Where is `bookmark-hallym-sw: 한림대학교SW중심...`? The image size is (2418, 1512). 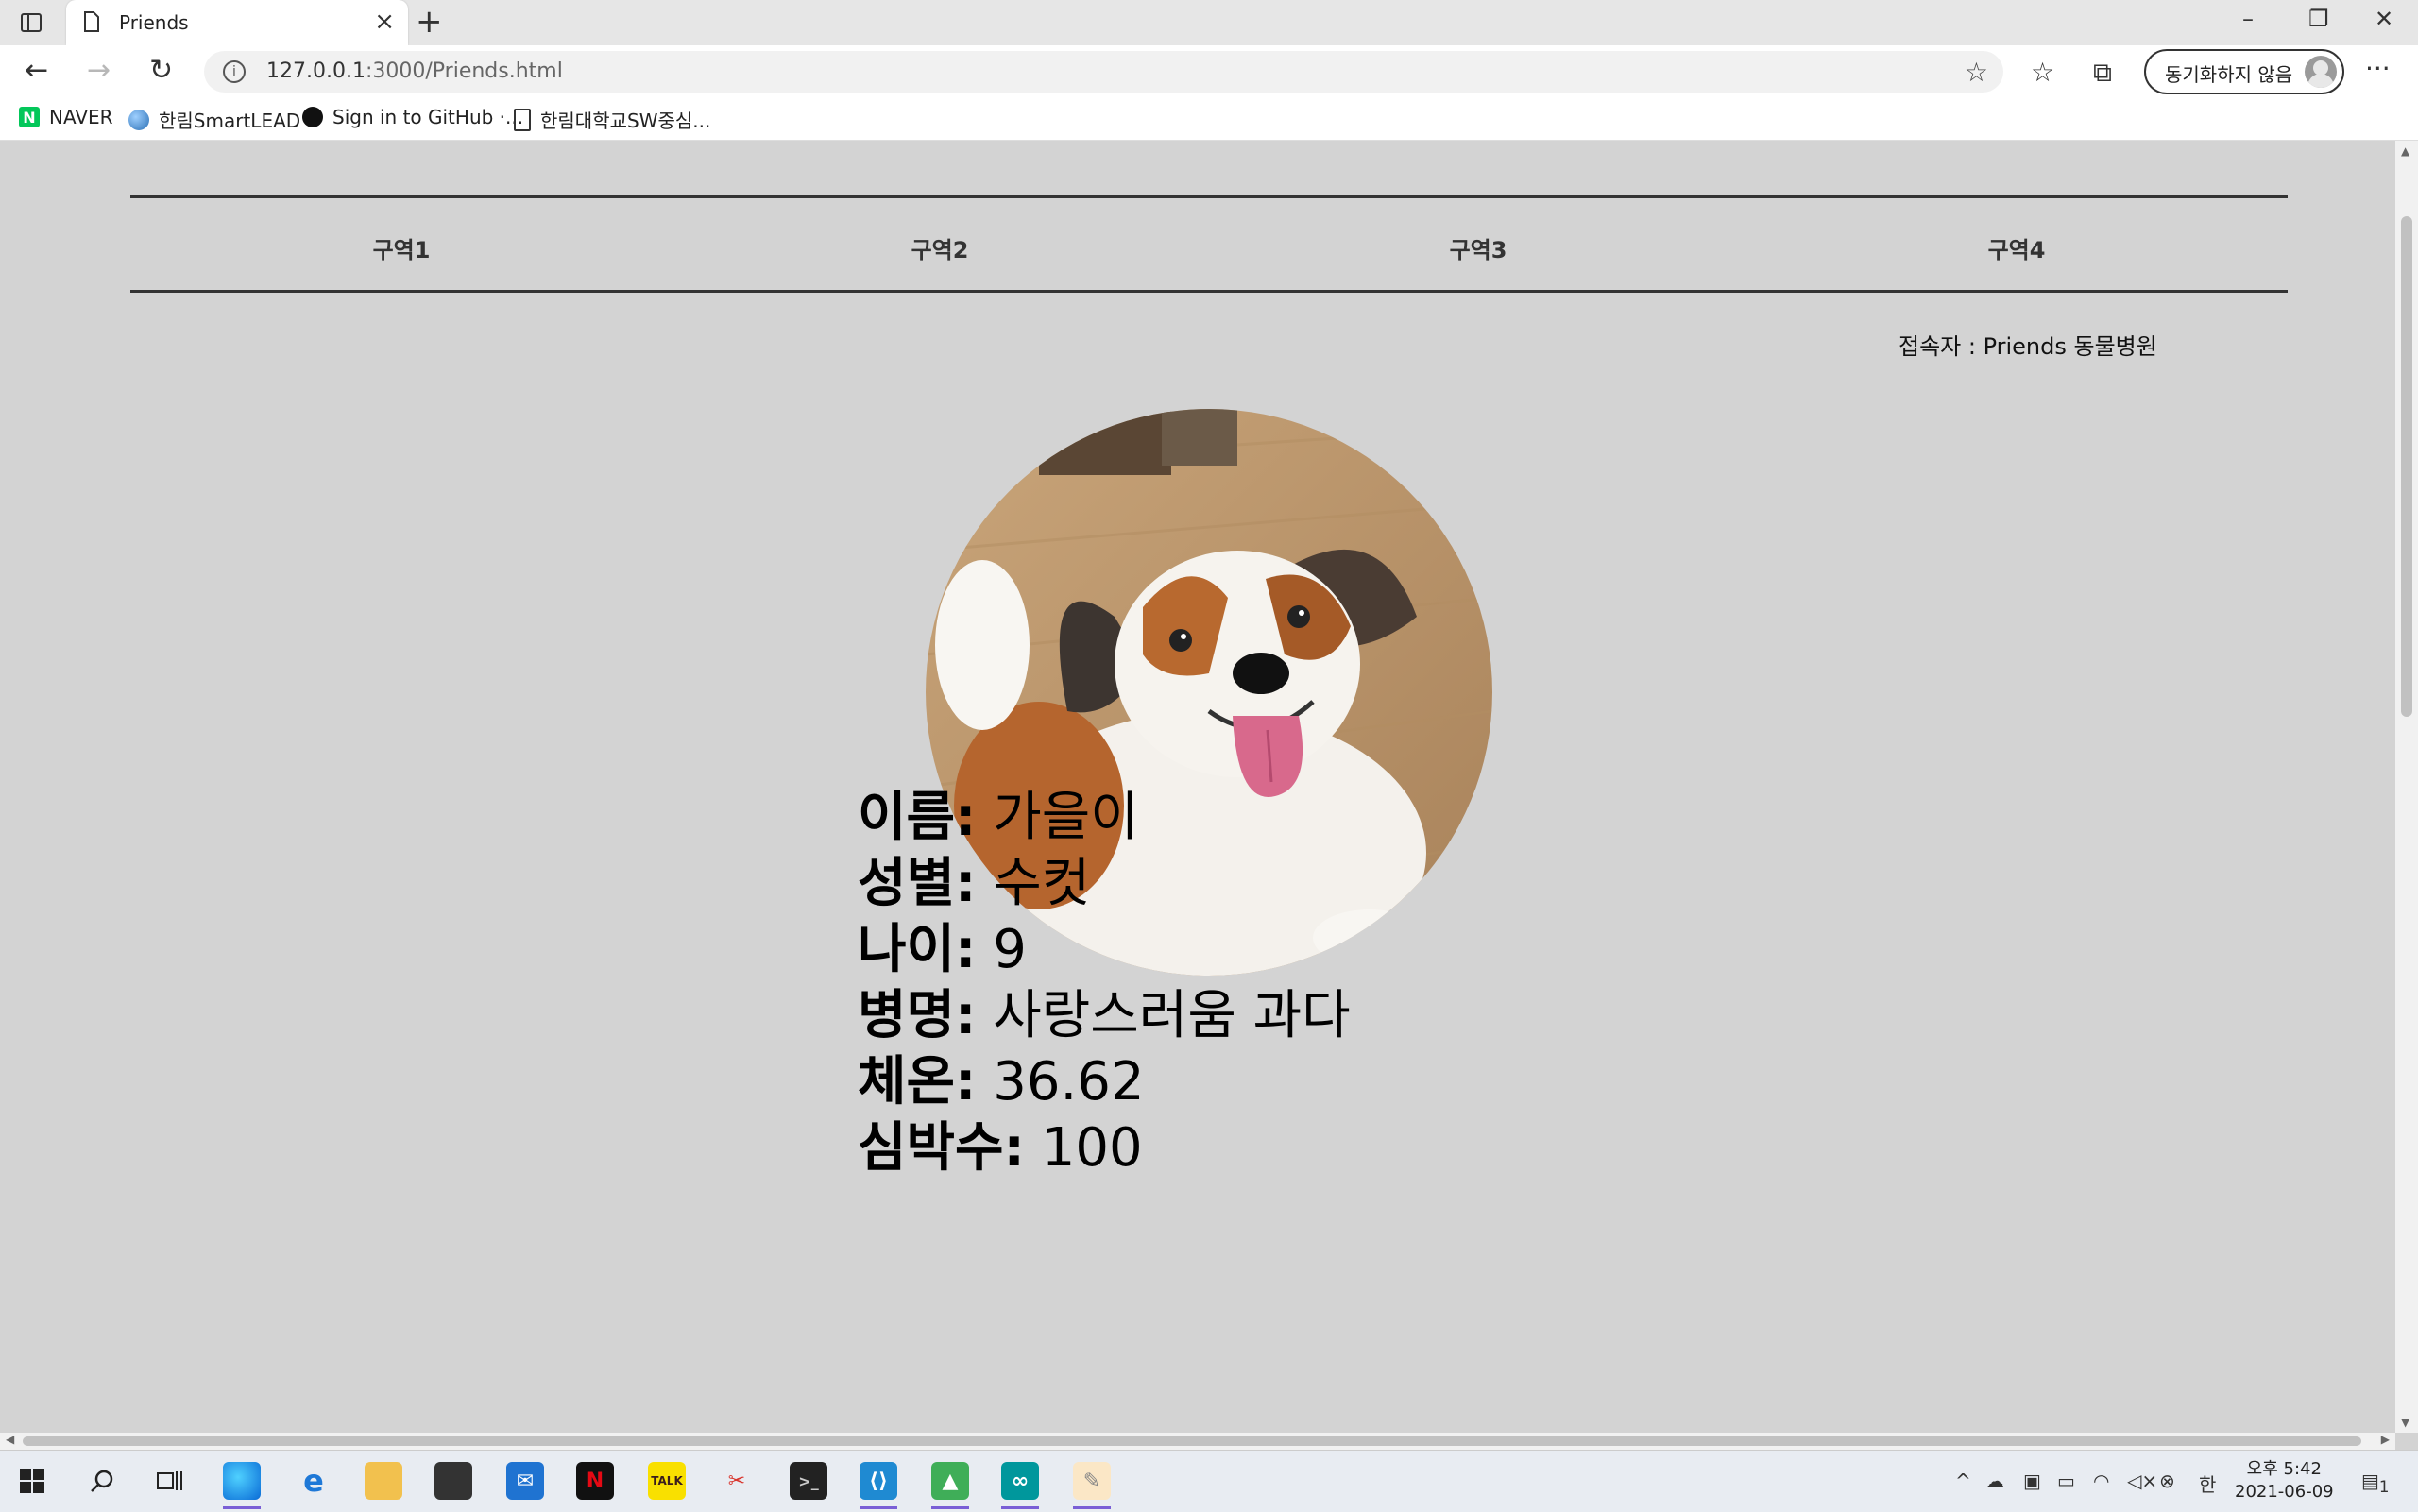 bookmark-hallym-sw: 한림대학교SW중심... is located at coordinates (612, 120).